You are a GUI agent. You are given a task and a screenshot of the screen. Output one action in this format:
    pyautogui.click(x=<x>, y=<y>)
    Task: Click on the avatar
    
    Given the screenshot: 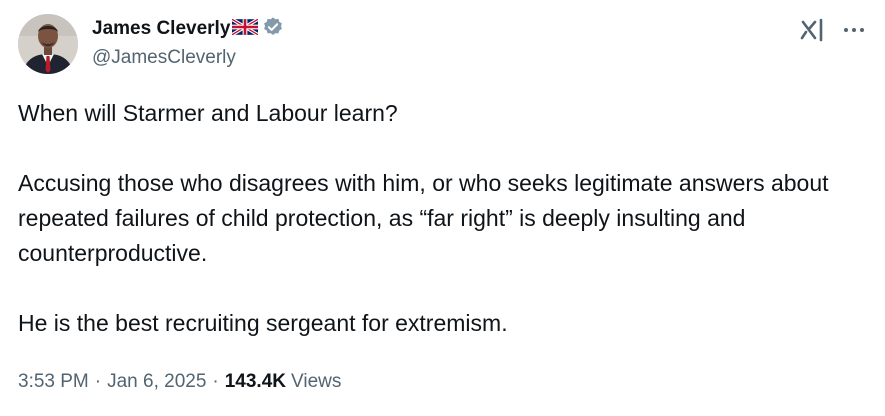 What is the action you would take?
    pyautogui.click(x=48, y=44)
    